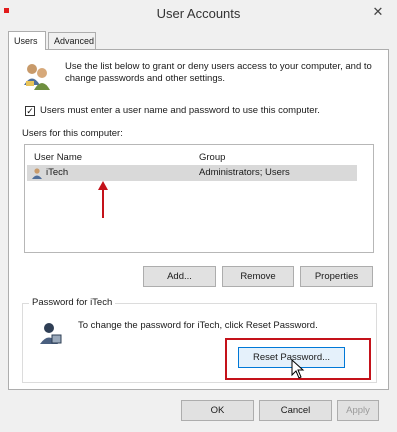 Image resolution: width=397 pixels, height=432 pixels. I want to click on tab-advanced-label: Advanced, so click(74, 41).